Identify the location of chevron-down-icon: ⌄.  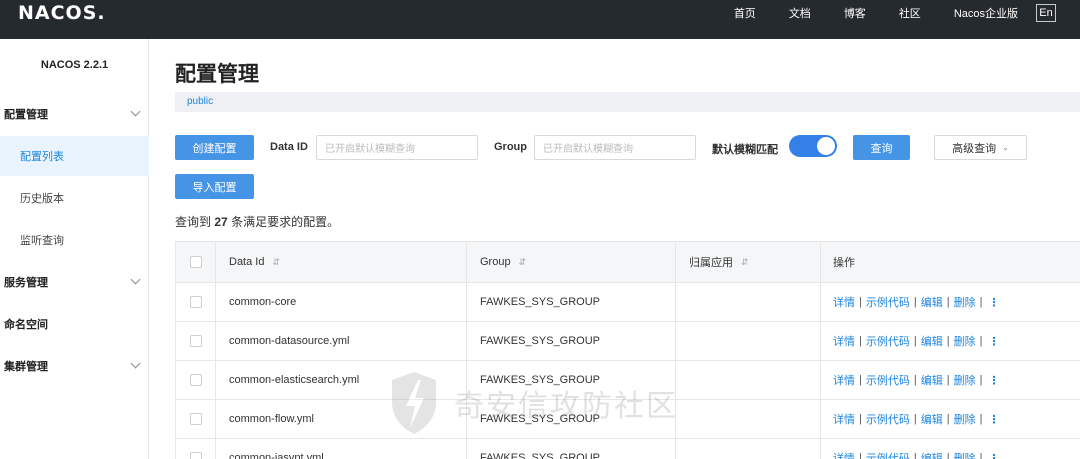
(1005, 147).